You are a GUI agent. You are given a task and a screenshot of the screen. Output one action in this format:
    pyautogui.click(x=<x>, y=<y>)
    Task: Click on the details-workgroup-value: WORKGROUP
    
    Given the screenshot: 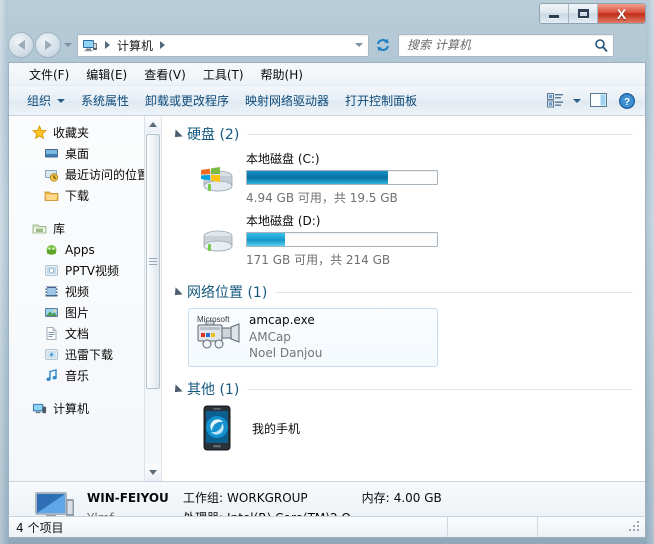 What is the action you would take?
    pyautogui.click(x=267, y=497)
    